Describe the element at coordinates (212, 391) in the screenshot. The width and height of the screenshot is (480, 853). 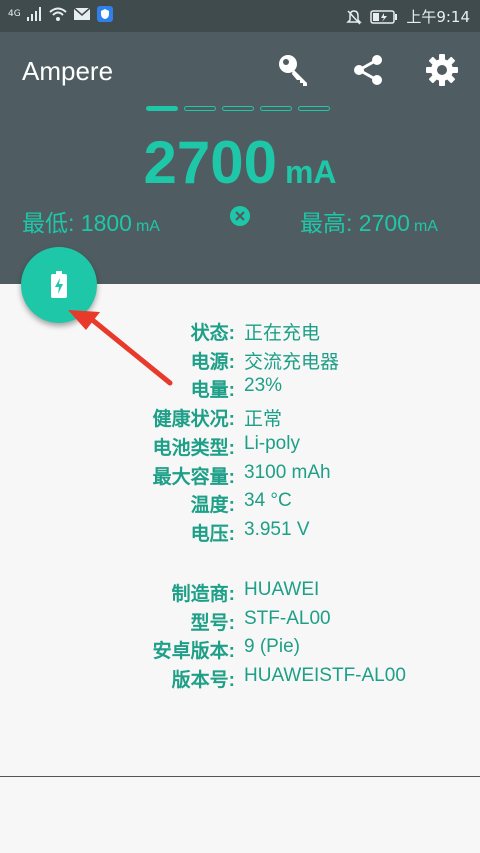
I see `info-label: 电量:` at that location.